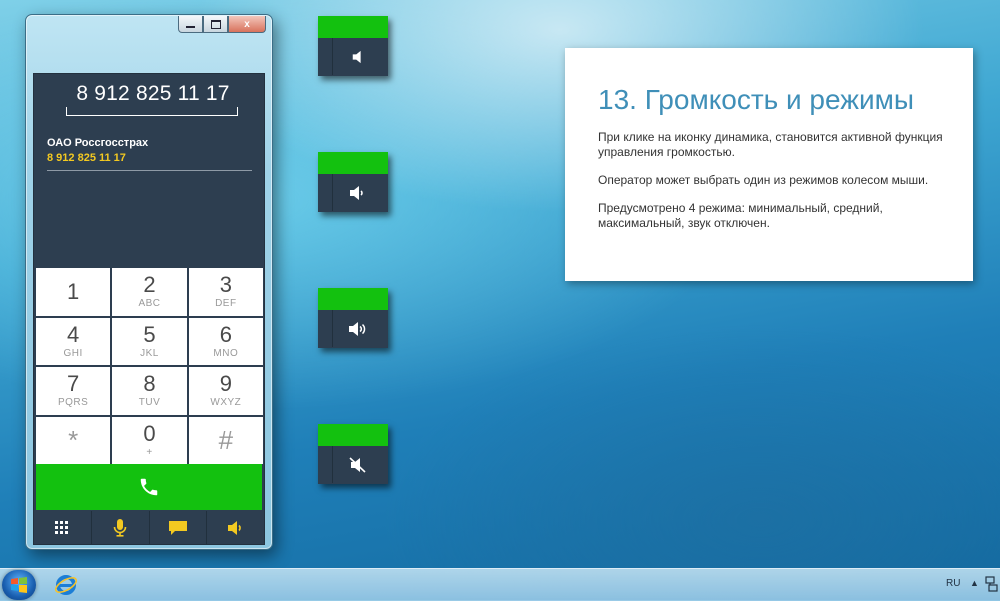 This screenshot has width=1000, height=601. I want to click on key-8: 8 TUV, so click(149, 391).